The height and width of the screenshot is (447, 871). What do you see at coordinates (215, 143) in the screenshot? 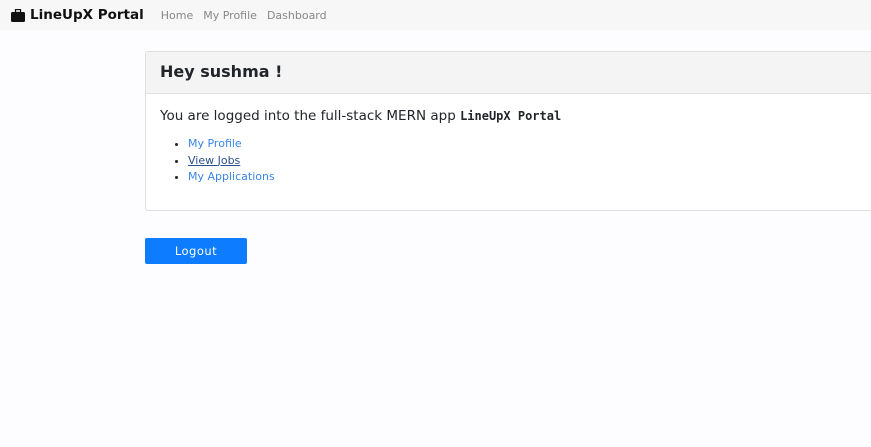
I see `my-profile-link: My Profile` at bounding box center [215, 143].